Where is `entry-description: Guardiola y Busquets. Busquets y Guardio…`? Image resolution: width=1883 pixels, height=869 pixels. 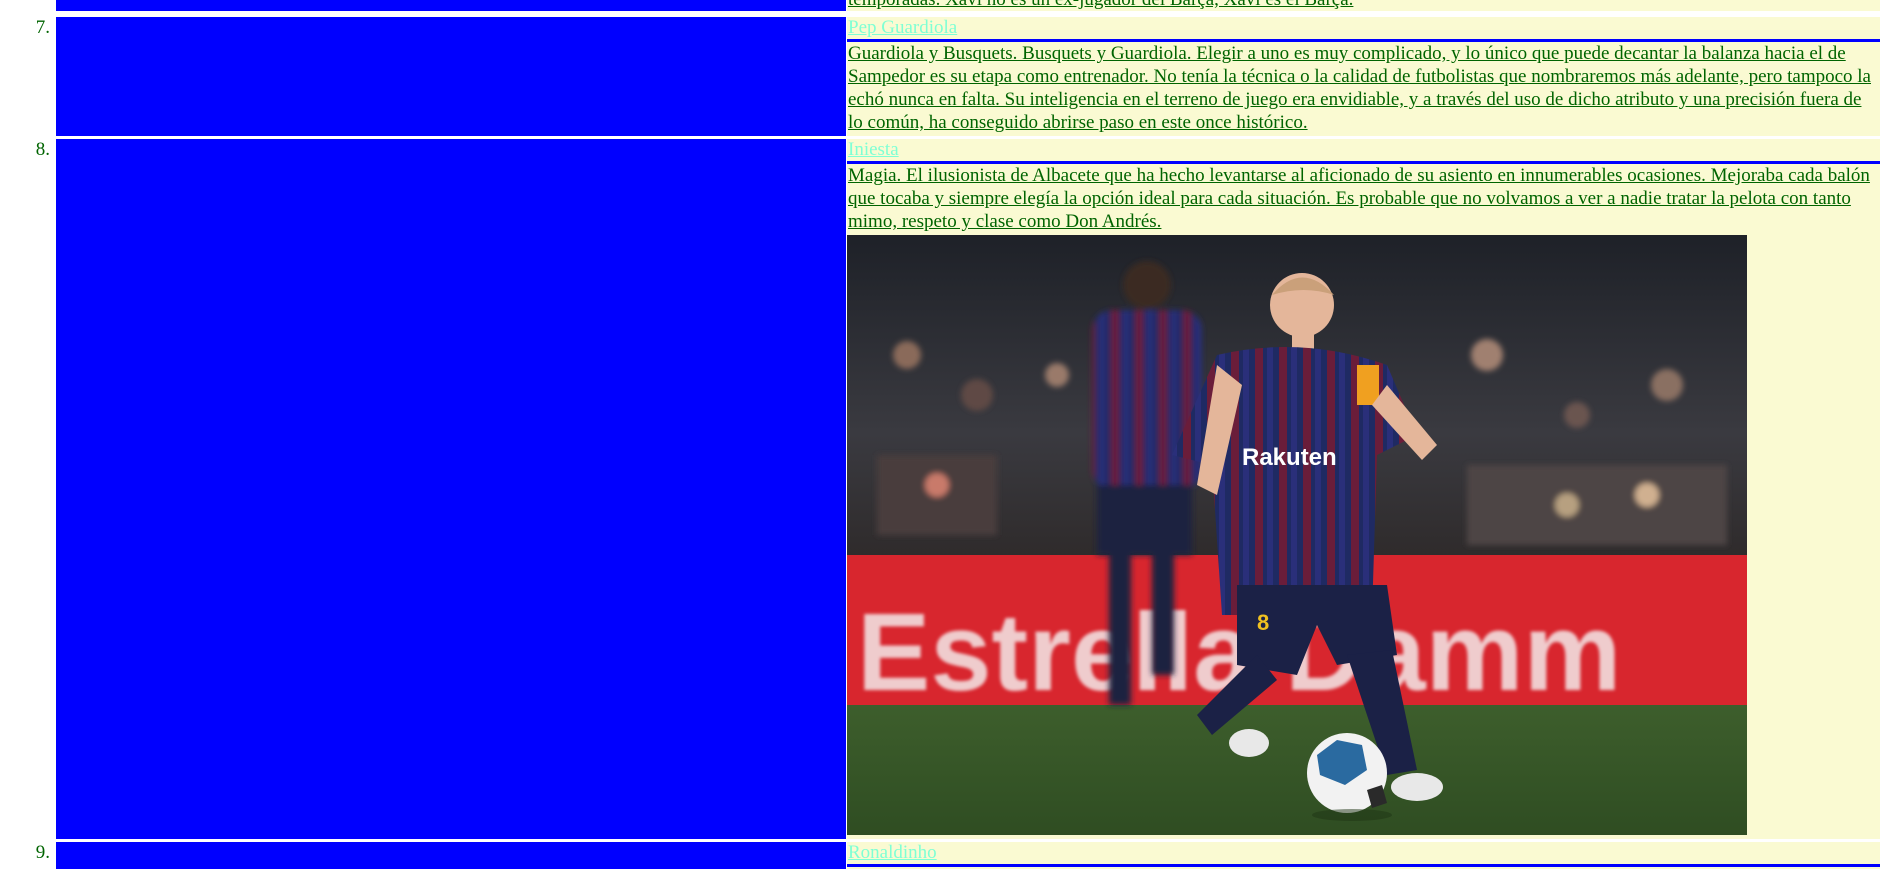
entry-description: Guardiola y Busquets. Busquets y Guardio… is located at coordinates (1359, 88).